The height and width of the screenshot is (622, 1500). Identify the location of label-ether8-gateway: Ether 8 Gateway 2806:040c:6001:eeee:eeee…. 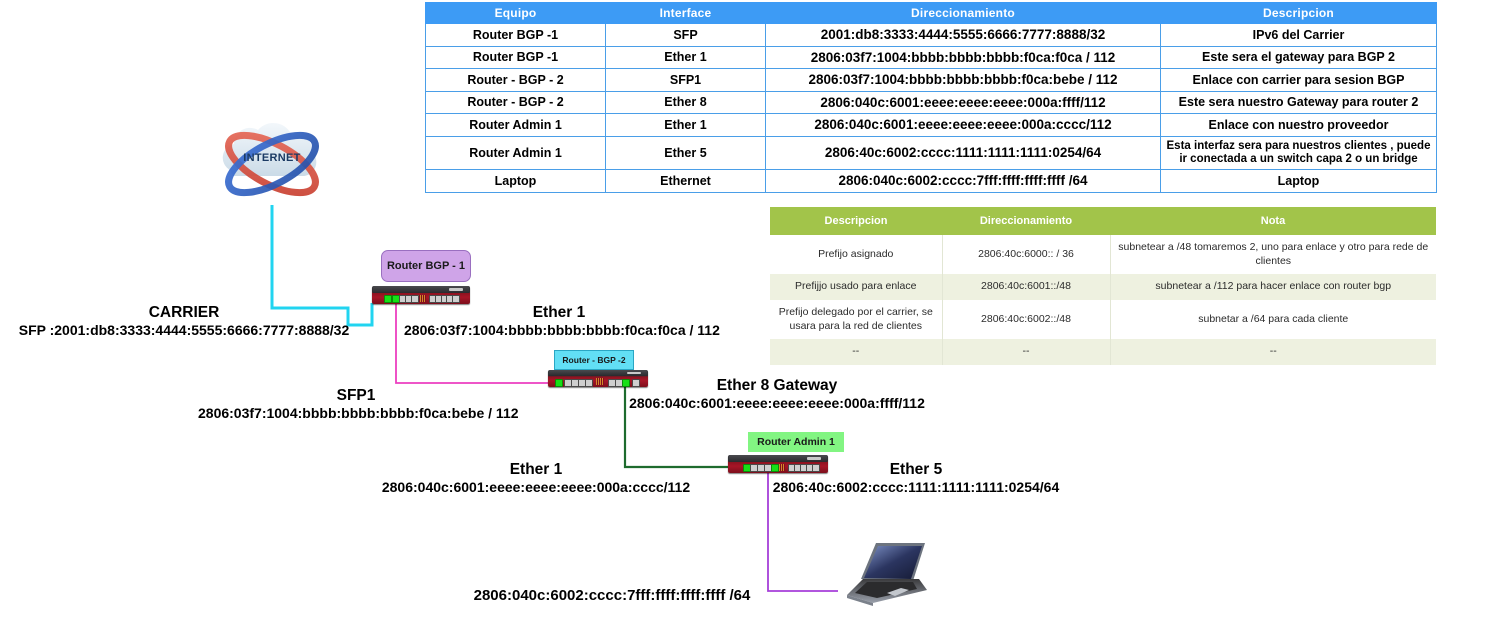
(777, 394).